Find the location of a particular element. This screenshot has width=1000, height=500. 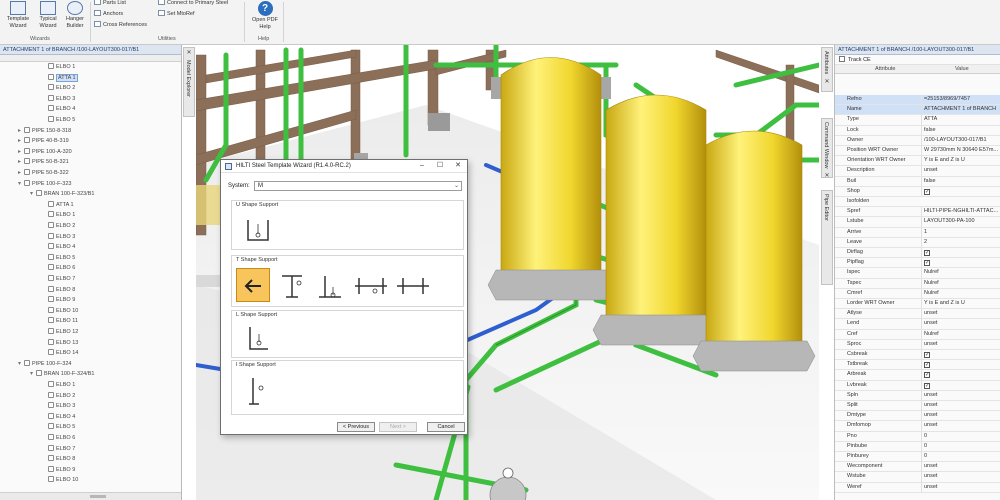

attribute-row: Shop ✓ is located at coordinates (917, 191).